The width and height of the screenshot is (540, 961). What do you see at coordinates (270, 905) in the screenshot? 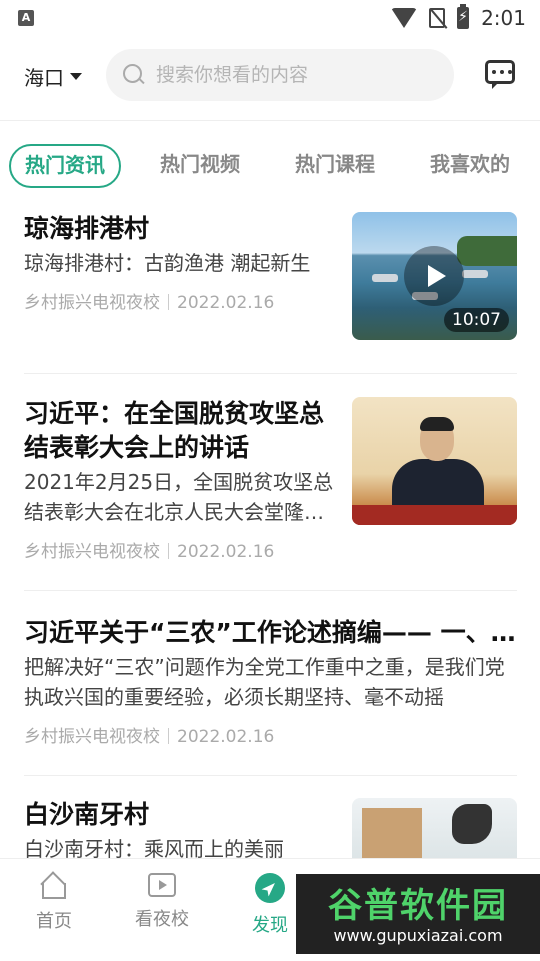
I see `nav-discover: 发现` at bounding box center [270, 905].